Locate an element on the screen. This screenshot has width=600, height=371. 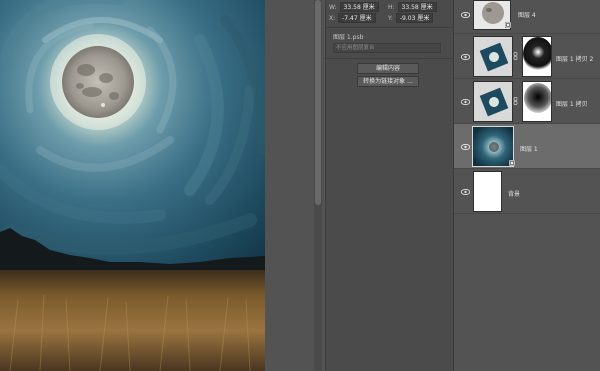
y-field: -9.03 厘米 is located at coordinates (414, 18).